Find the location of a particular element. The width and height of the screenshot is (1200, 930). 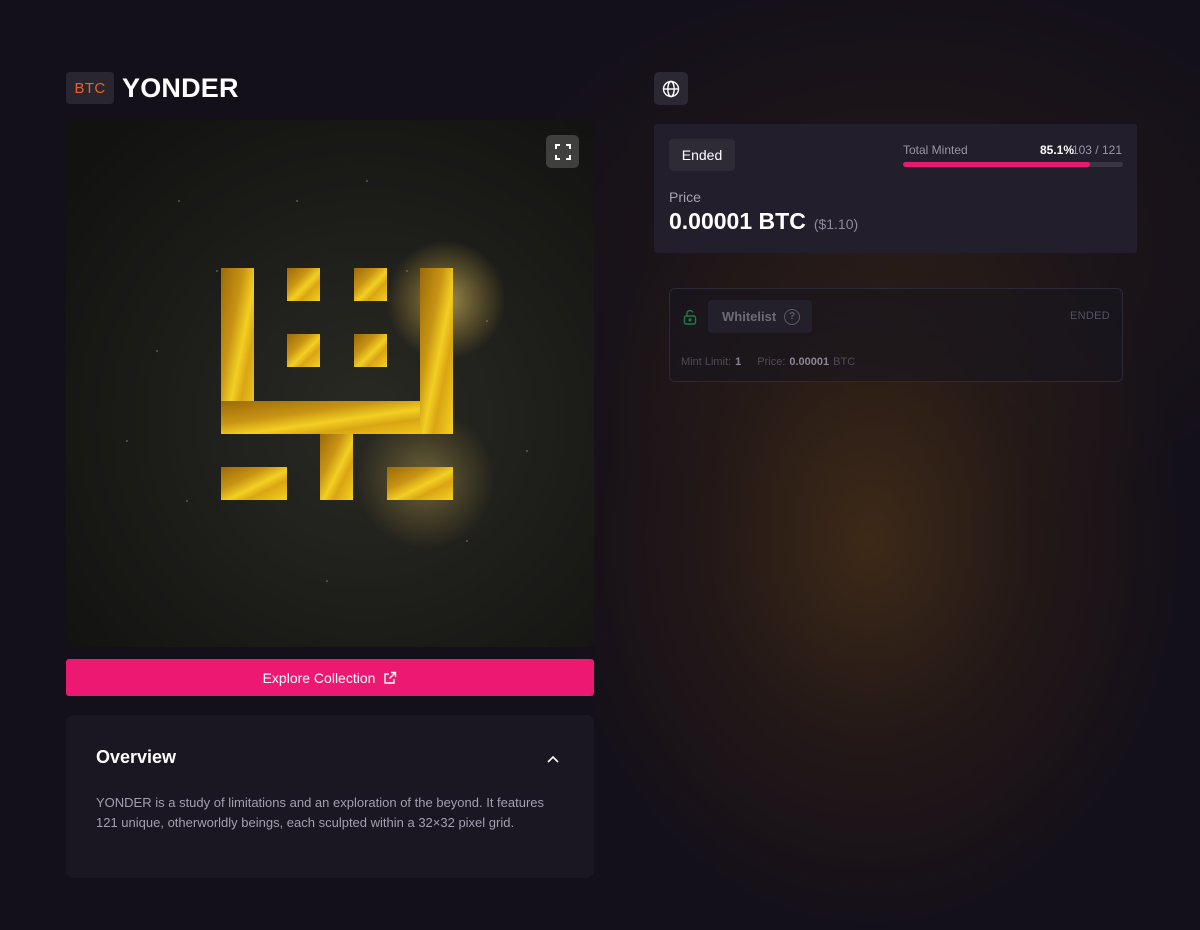

phase-name: Whitelist is located at coordinates (749, 316).